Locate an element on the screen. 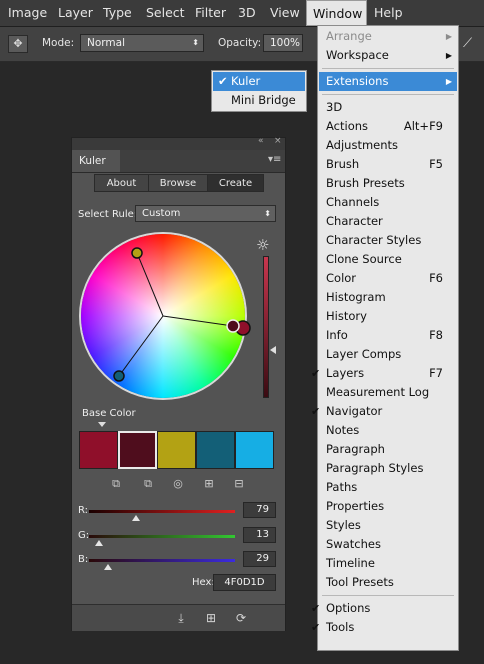 Image resolution: width=484 pixels, height=664 pixels. checkmark-icon: ✔ is located at coordinates (316, 411).